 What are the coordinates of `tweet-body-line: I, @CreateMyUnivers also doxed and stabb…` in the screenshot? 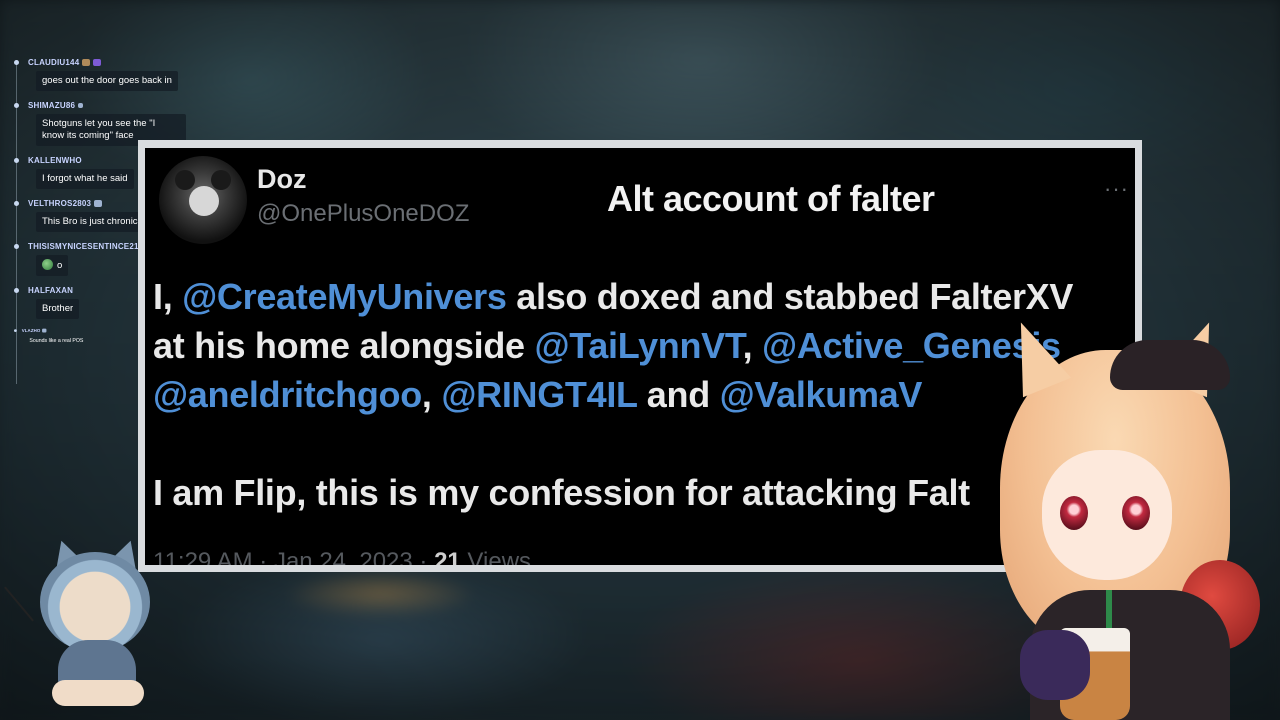 It's located at (613, 297).